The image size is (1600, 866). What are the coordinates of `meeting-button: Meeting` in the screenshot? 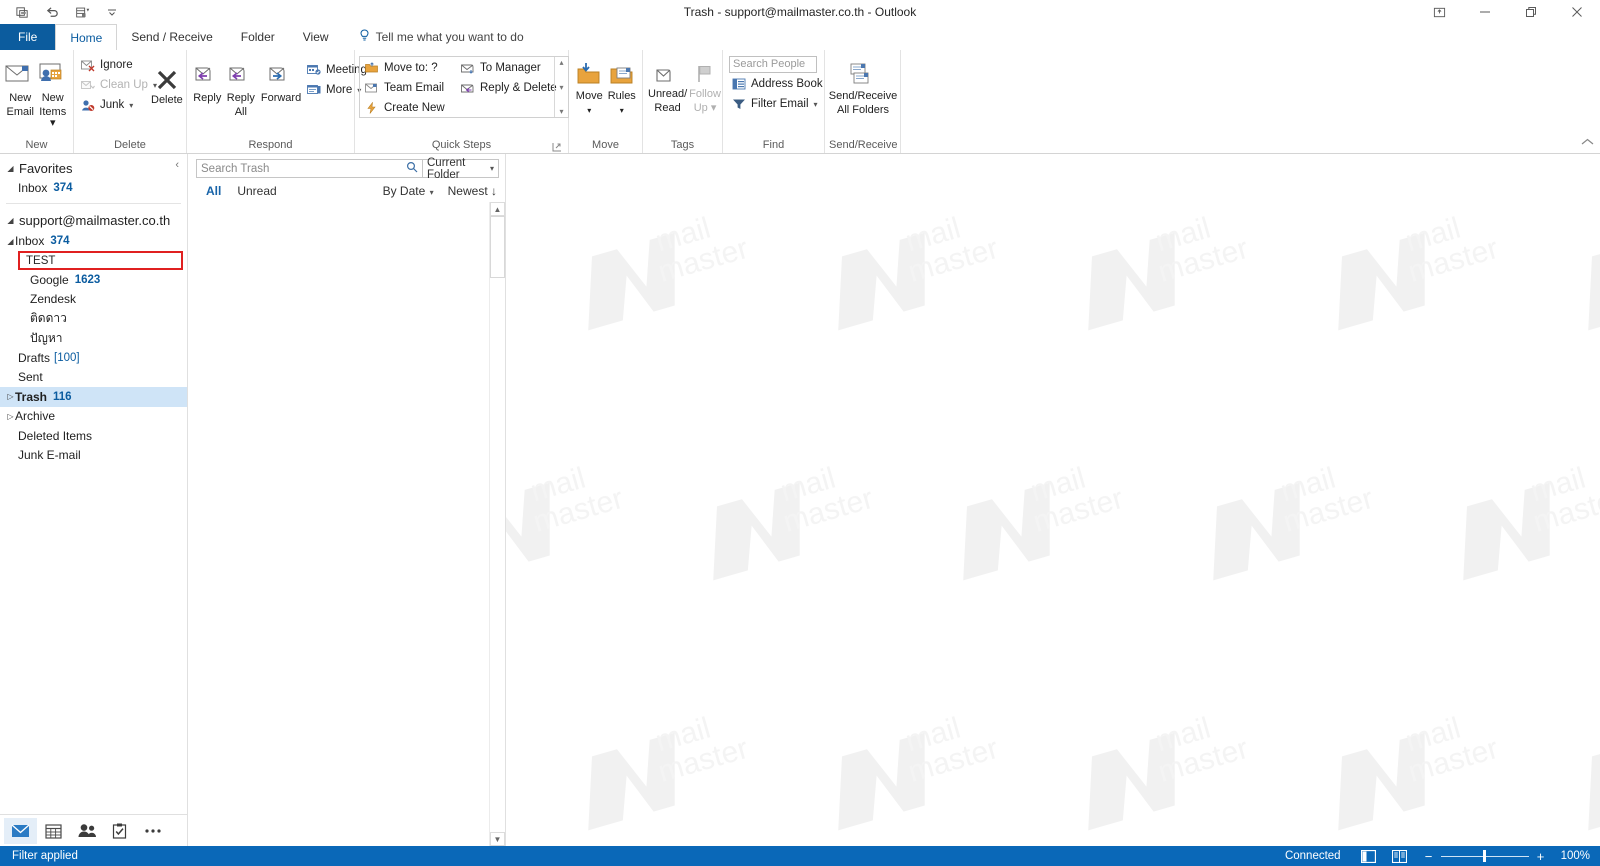 It's located at (335, 70).